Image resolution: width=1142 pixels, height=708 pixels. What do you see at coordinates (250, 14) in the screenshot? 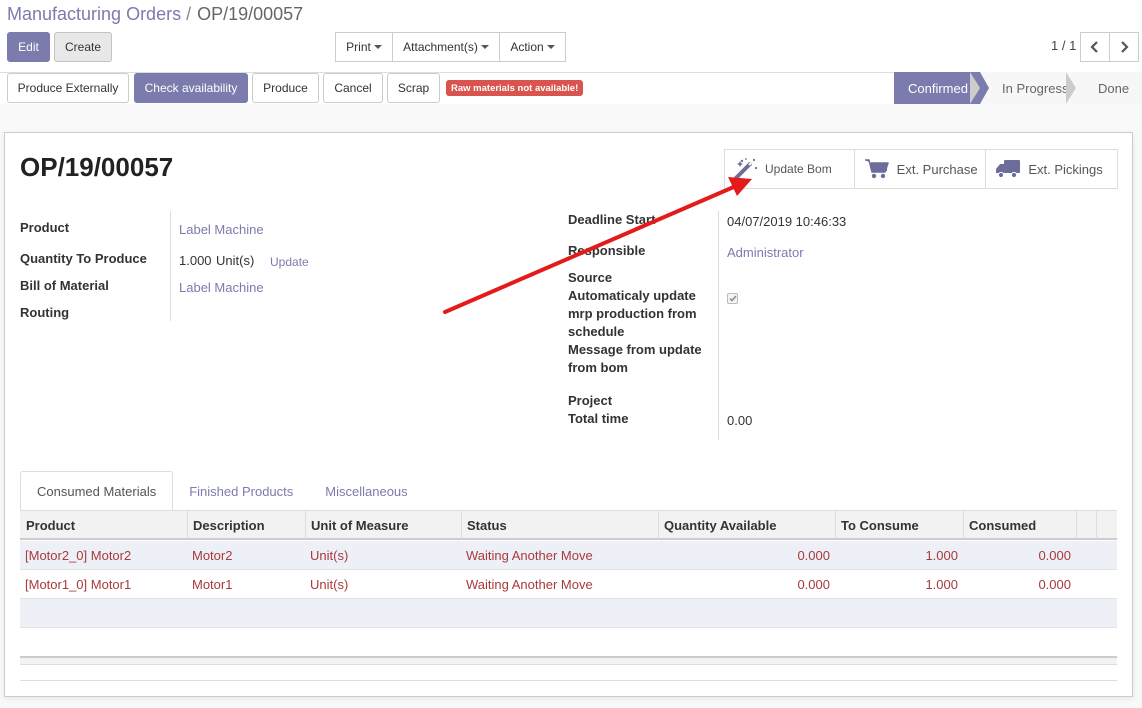
I see `breadcrumb-current: OP/19/00057` at bounding box center [250, 14].